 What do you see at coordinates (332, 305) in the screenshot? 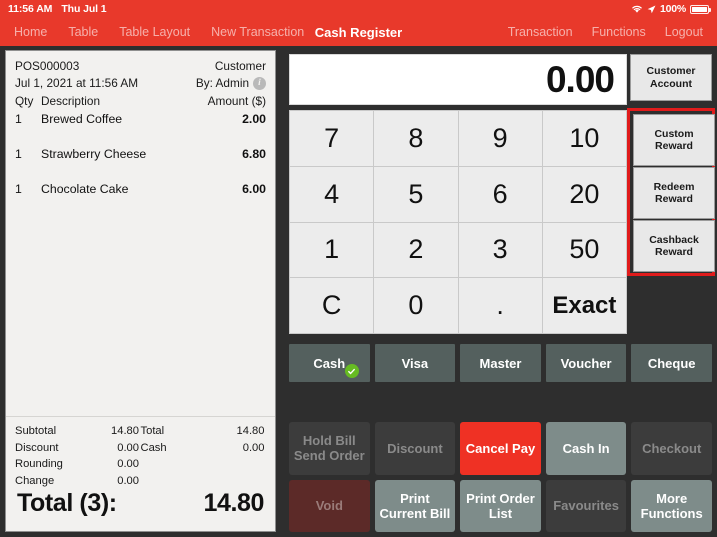
I see `key-clear: C` at bounding box center [332, 305].